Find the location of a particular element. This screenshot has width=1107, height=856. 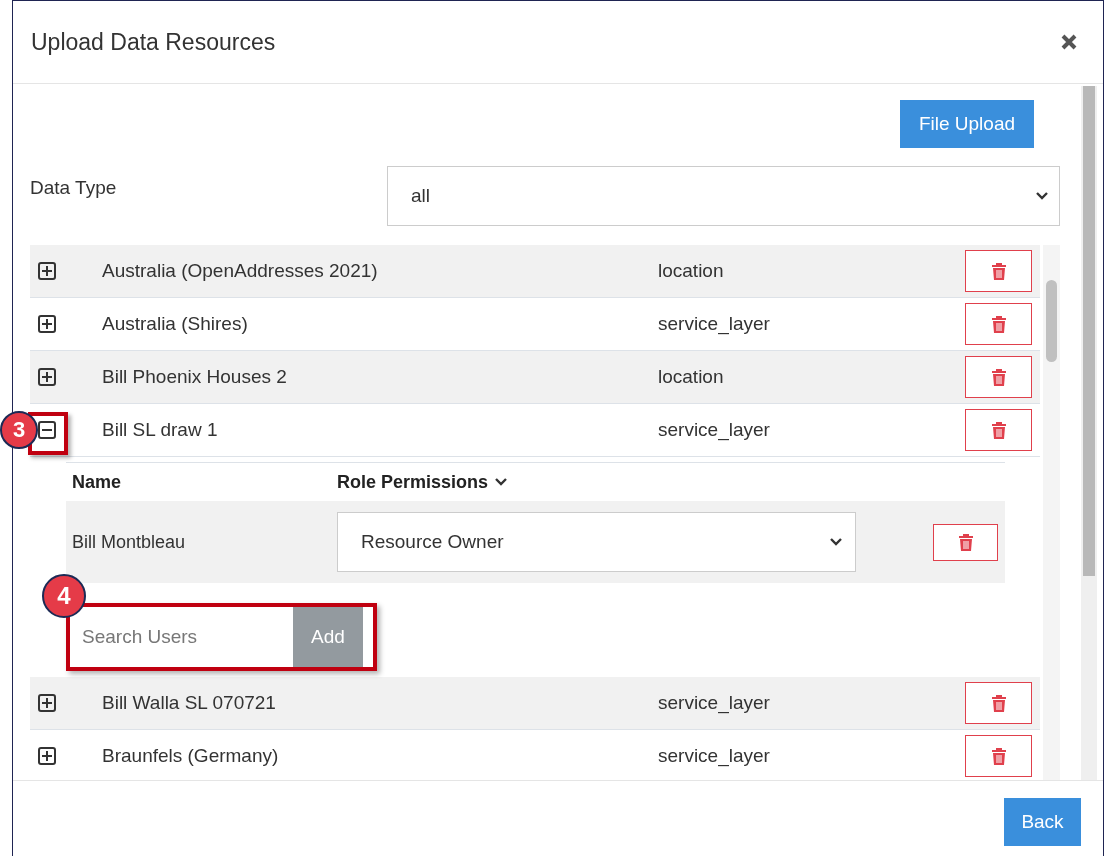

callout-badge: 4 is located at coordinates (64, 596).